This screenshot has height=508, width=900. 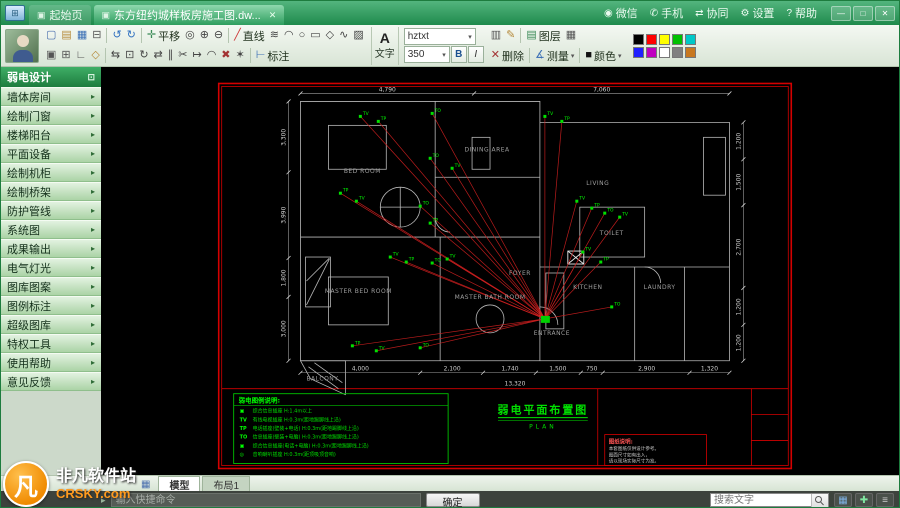 What do you see at coordinates (885, 13) in the screenshot?
I see `close-button: ✕` at bounding box center [885, 13].